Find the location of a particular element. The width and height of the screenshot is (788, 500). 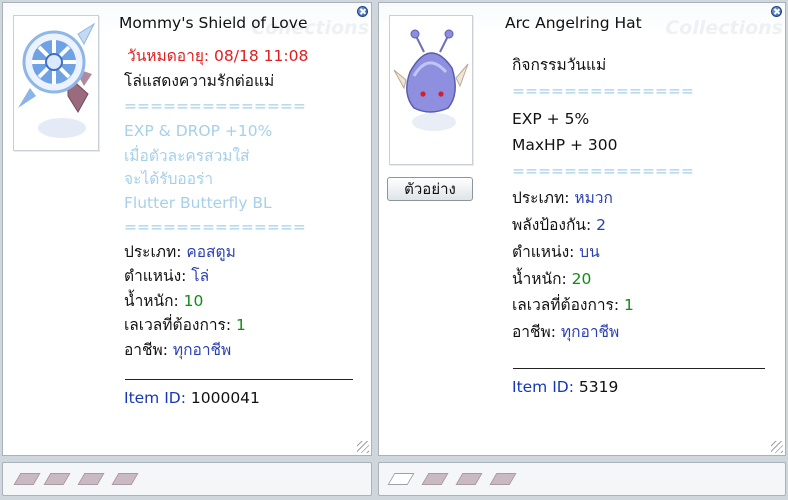

item-id-value: 1000041 is located at coordinates (225, 398).